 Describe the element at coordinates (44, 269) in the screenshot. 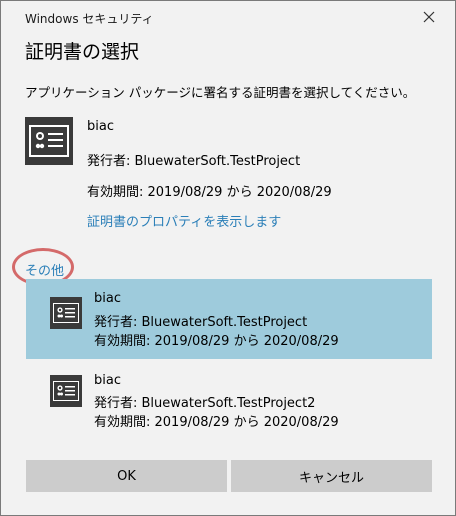

I see `other-certificates-link: その他` at that location.